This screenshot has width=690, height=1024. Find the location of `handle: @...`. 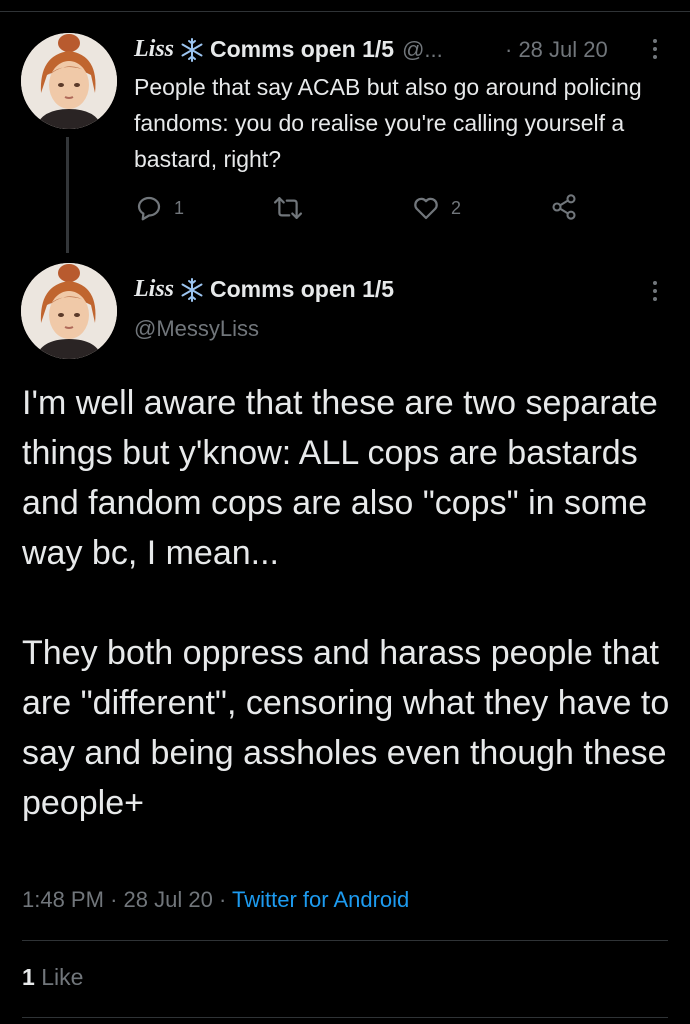

handle: @... is located at coordinates (422, 50).